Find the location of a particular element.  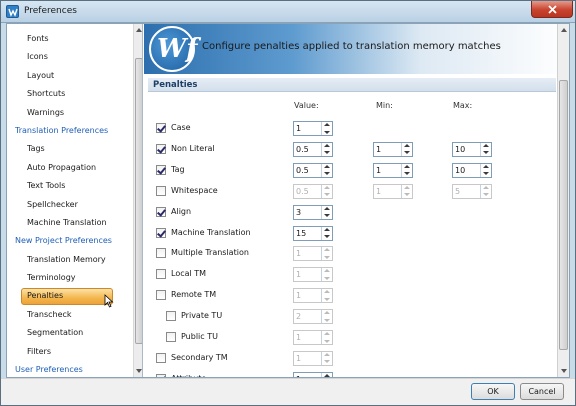

penalty-row: Align 3 is located at coordinates (356, 212).